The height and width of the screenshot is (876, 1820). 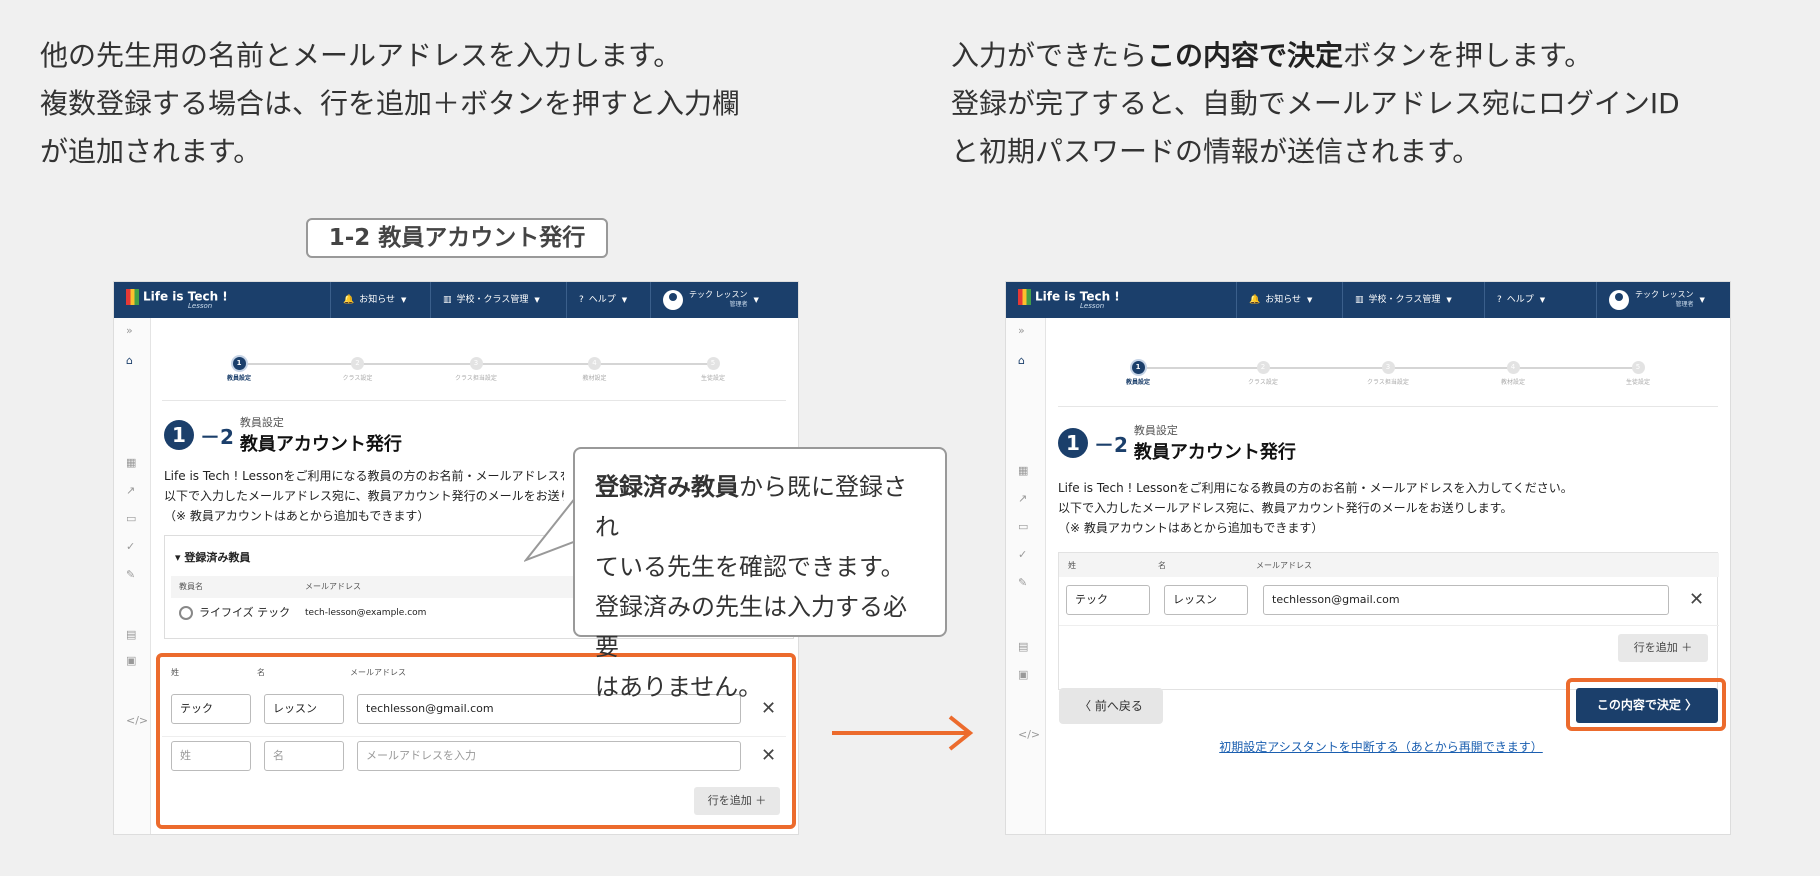 I want to click on divider, so click(x=1388, y=406).